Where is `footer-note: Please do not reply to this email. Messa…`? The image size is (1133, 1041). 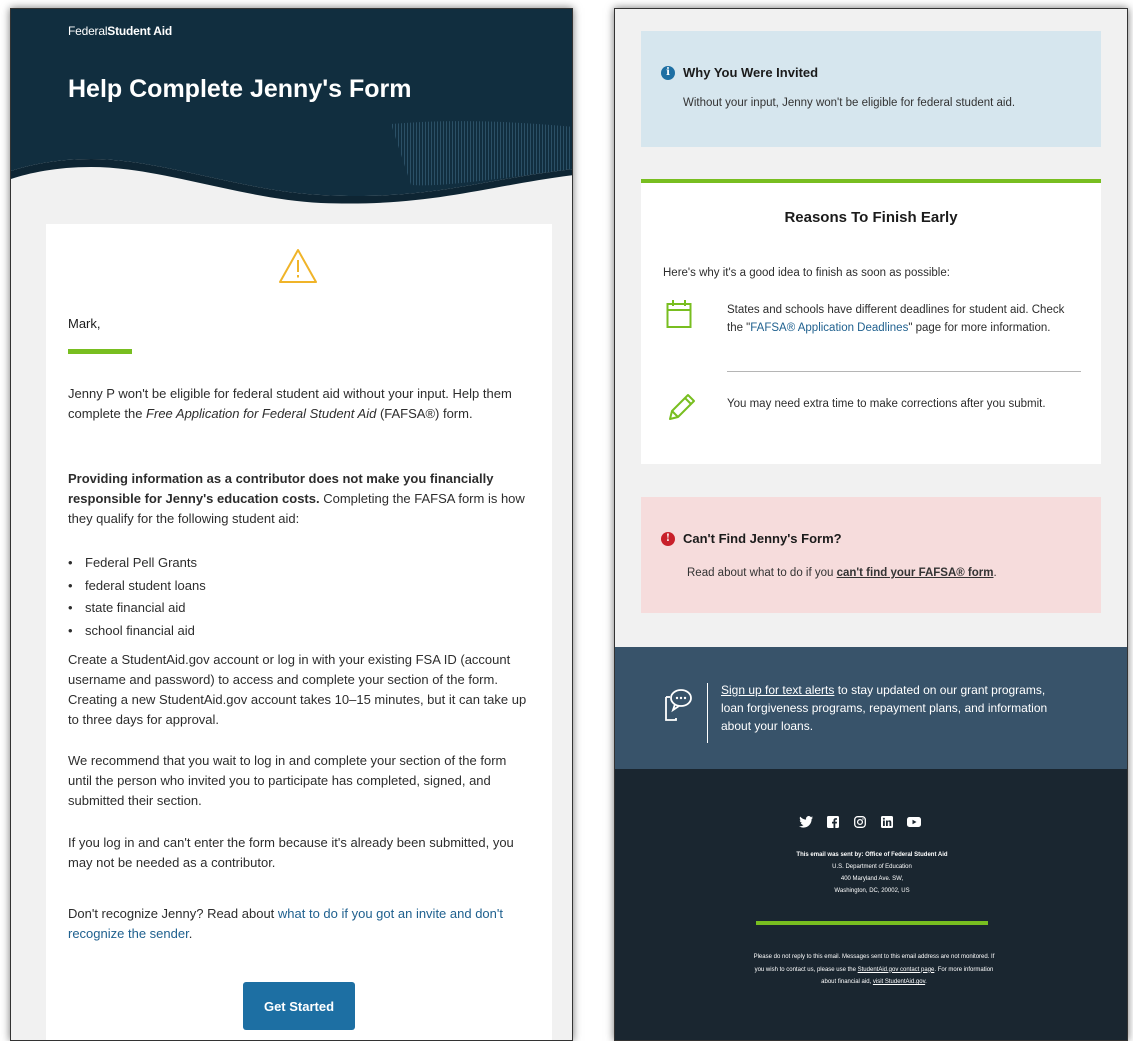 footer-note: Please do not reply to this email. Messa… is located at coordinates (874, 970).